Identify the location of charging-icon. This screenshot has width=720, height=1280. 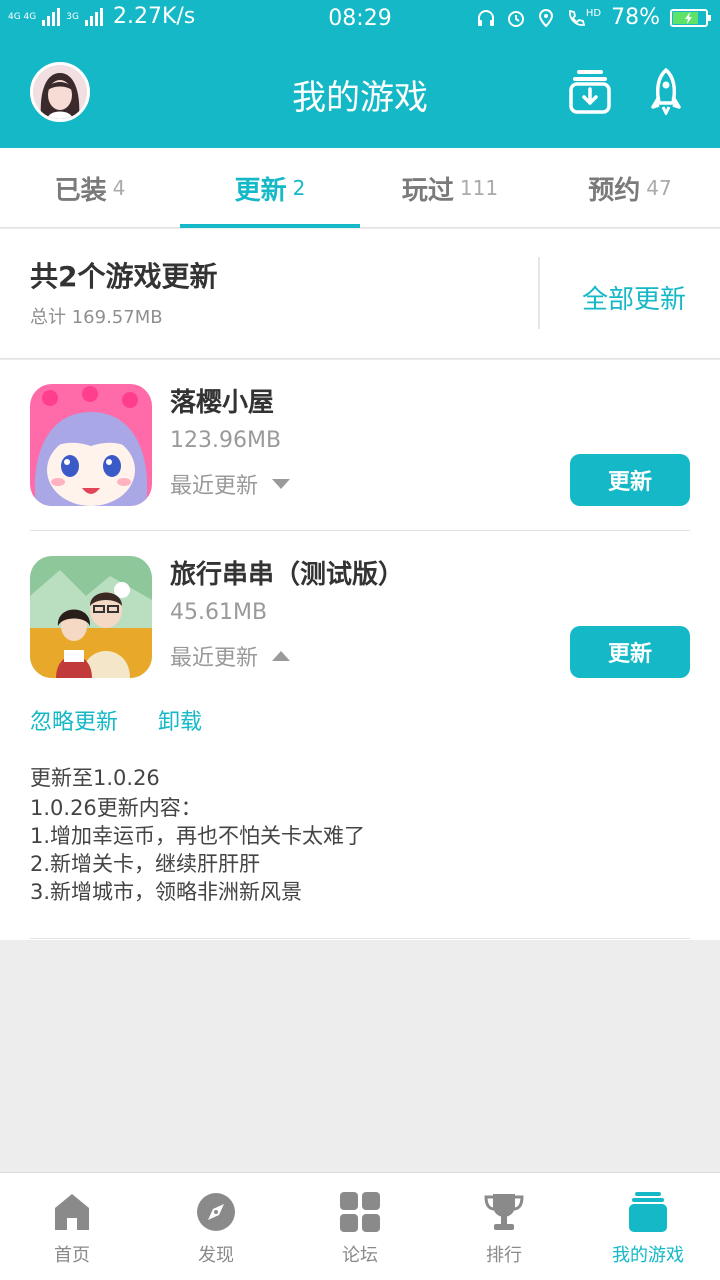
(688, 17).